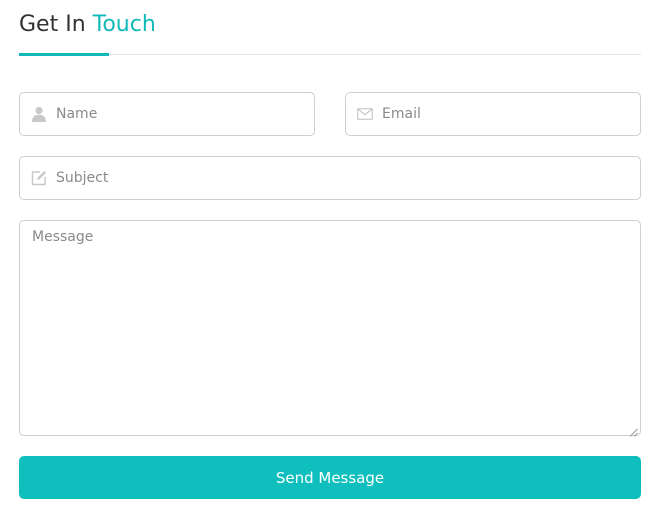 The height and width of the screenshot is (517, 661). Describe the element at coordinates (330, 54) in the screenshot. I see `title-divider` at that location.